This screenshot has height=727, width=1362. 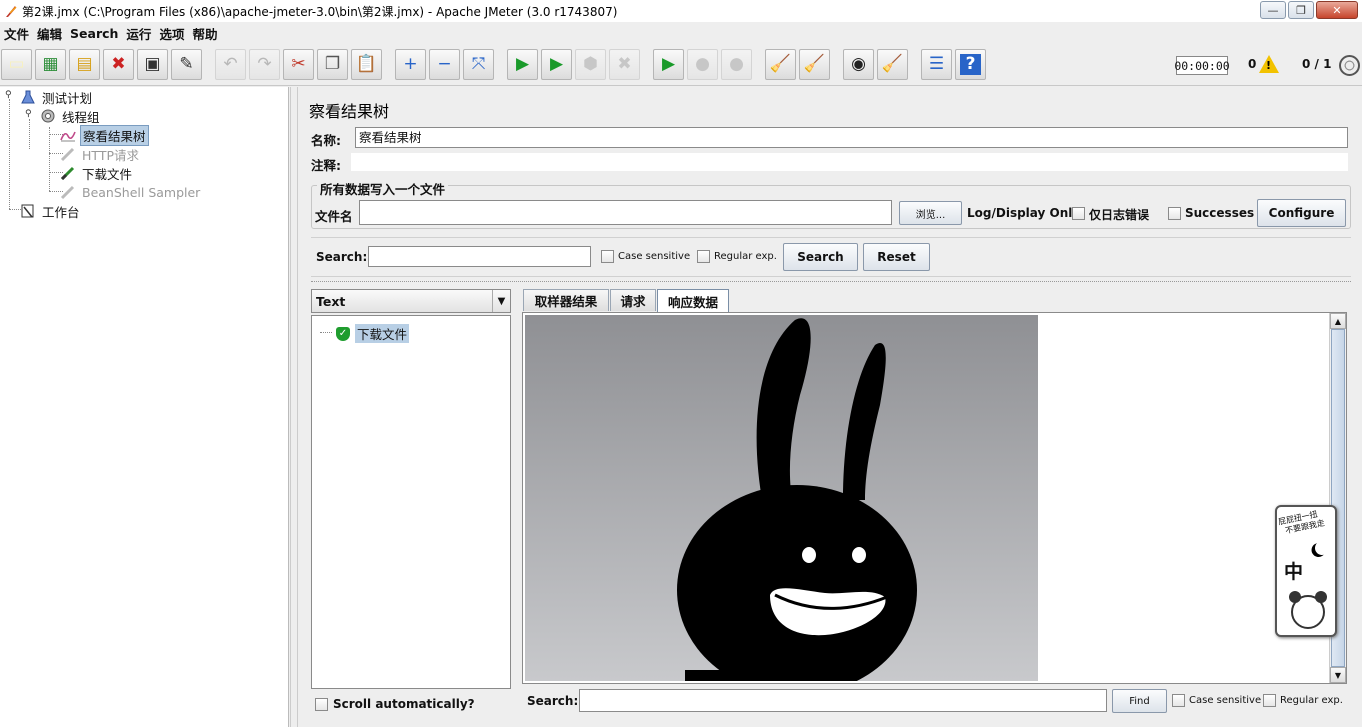 I want to click on menu-edit: 编辑, so click(x=52, y=33).